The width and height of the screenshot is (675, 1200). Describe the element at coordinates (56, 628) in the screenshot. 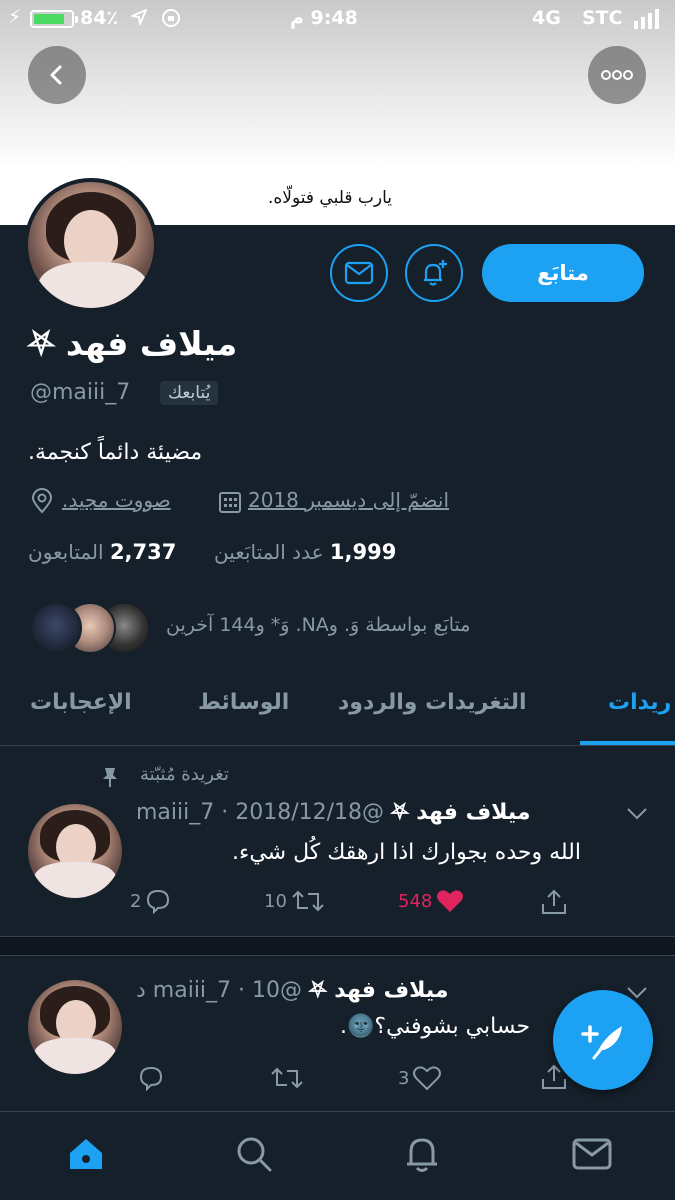

I see `follower-avatar` at that location.